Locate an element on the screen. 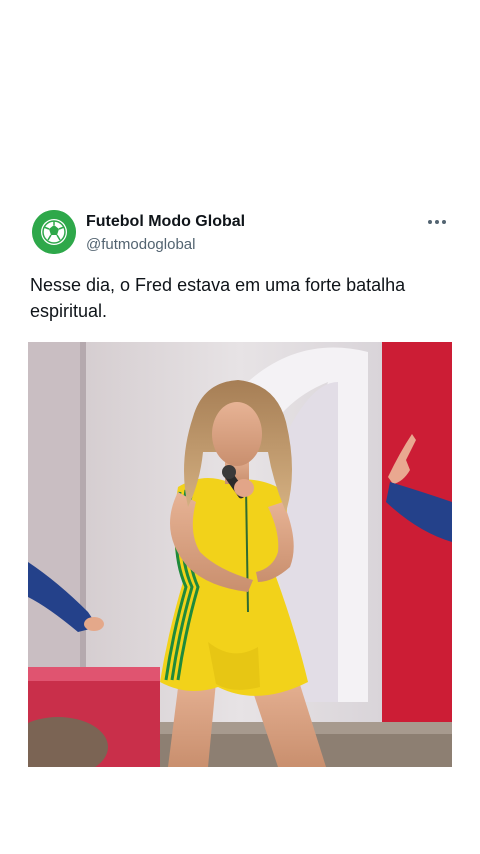 Image resolution: width=480 pixels, height=854 pixels. author-handle: @futmodoglobal is located at coordinates (165, 245).